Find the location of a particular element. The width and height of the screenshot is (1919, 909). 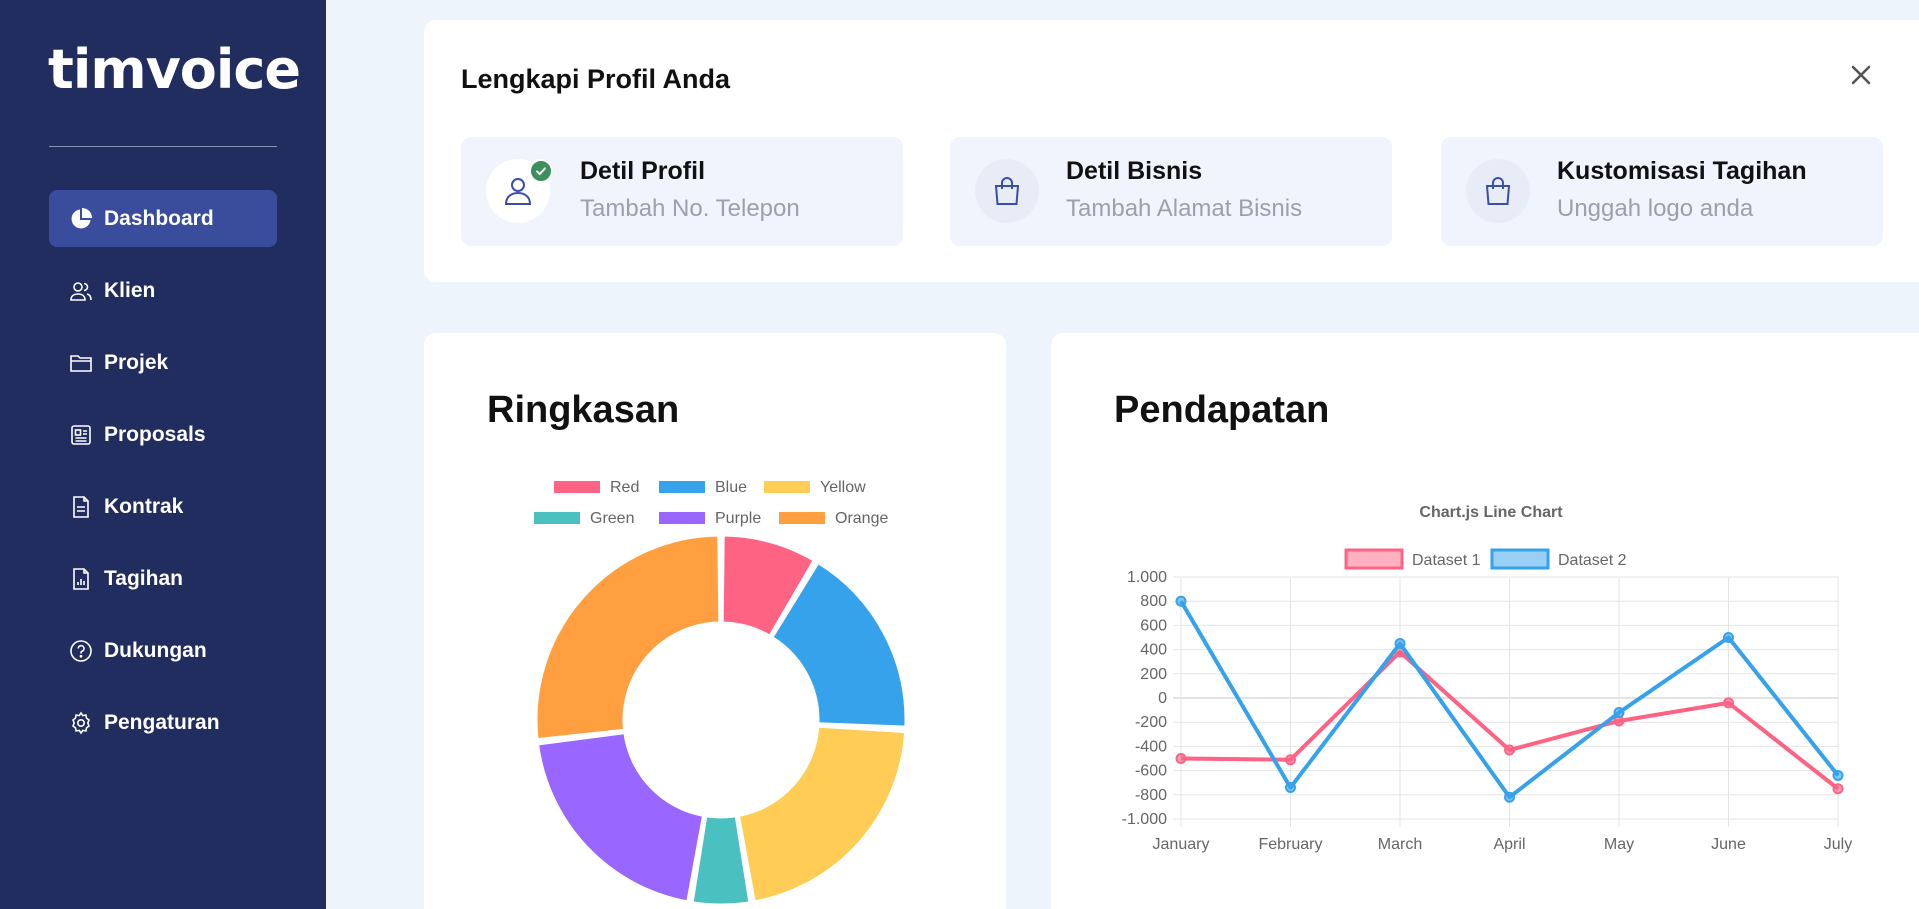

step-subtitle: Tambah No. Telepon is located at coordinates (690, 208).